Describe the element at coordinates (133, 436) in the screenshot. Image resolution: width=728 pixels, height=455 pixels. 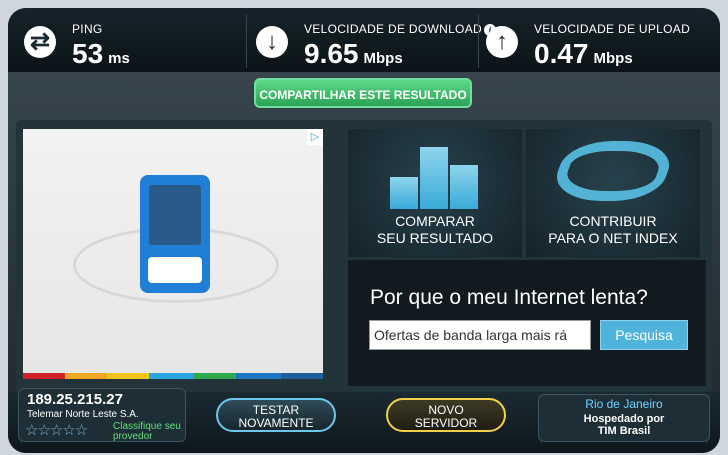
I see `rate-text-2: provedor` at that location.